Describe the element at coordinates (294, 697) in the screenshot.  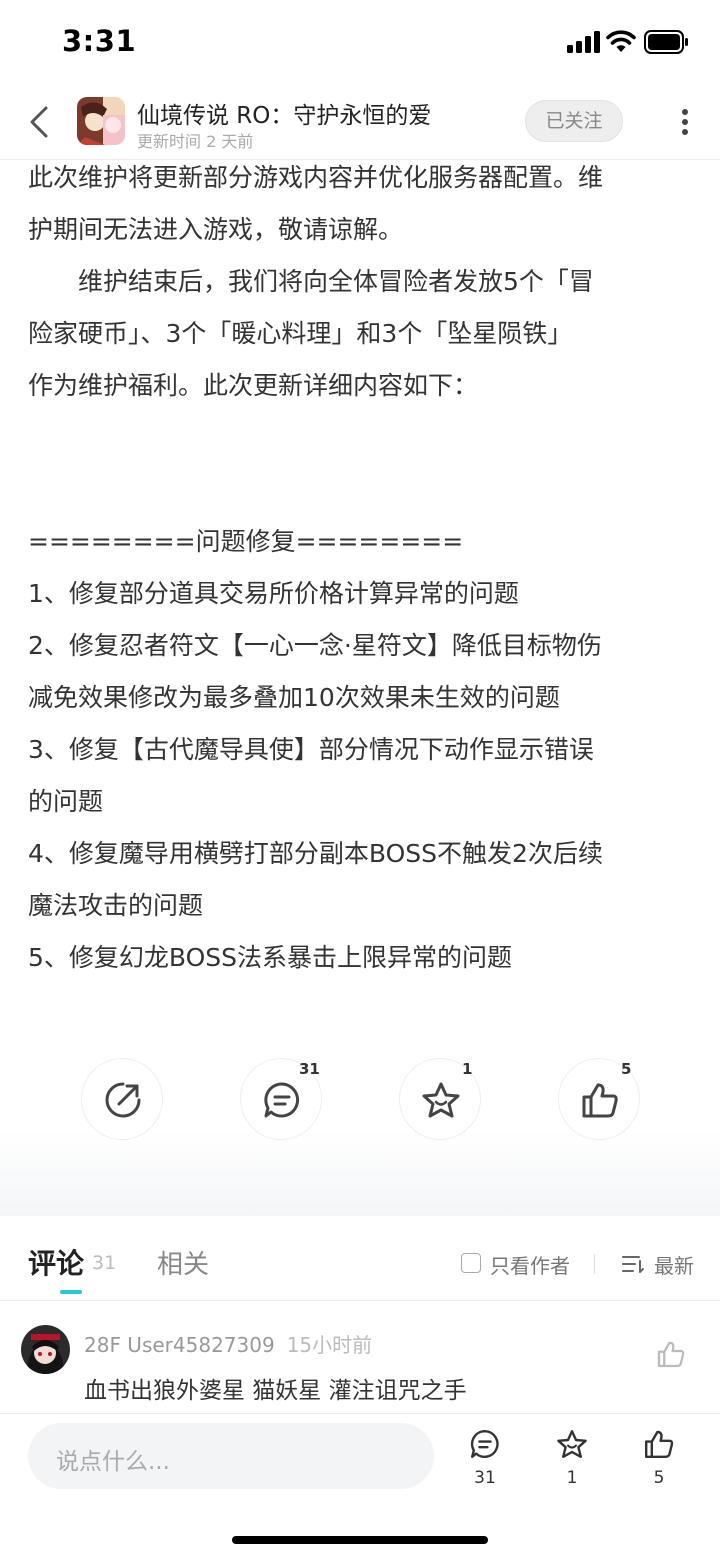
I see `article-line: 减免效果修改为最多叠加10次效果未生效的问题` at that location.